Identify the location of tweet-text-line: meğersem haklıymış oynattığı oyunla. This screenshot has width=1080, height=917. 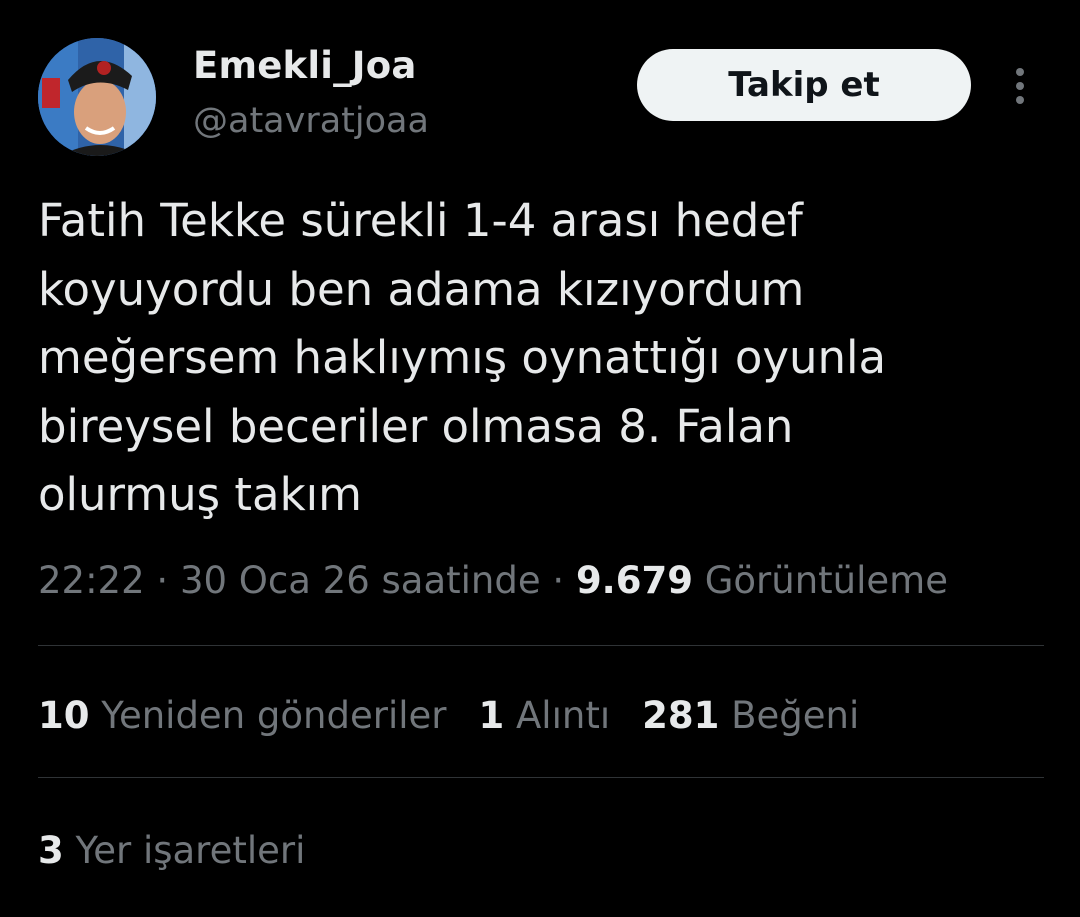
(462, 357).